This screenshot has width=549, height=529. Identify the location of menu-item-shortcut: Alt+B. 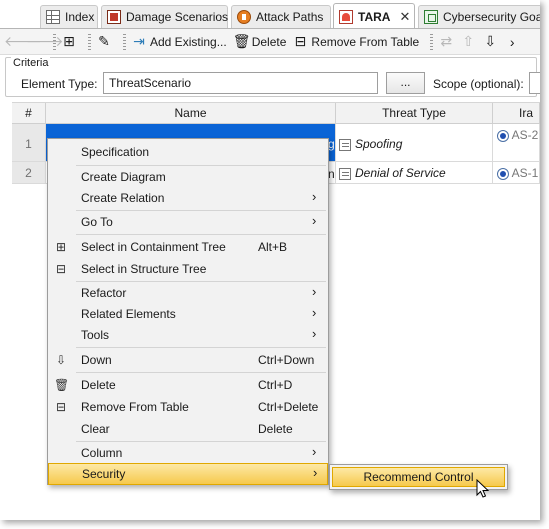
(273, 247).